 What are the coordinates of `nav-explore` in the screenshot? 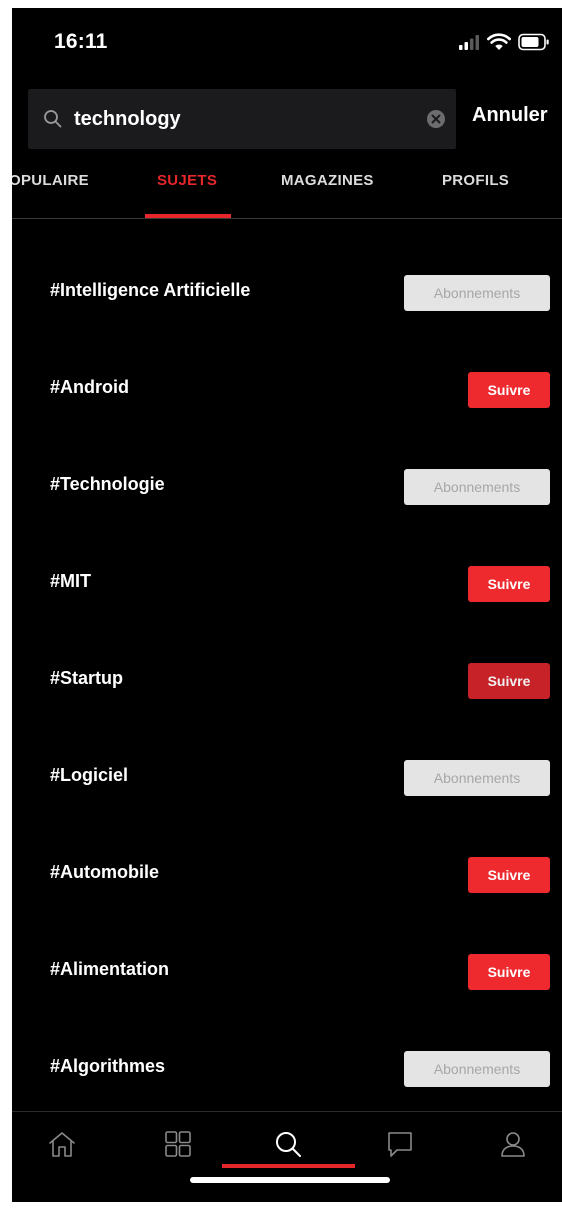 It's located at (178, 1144).